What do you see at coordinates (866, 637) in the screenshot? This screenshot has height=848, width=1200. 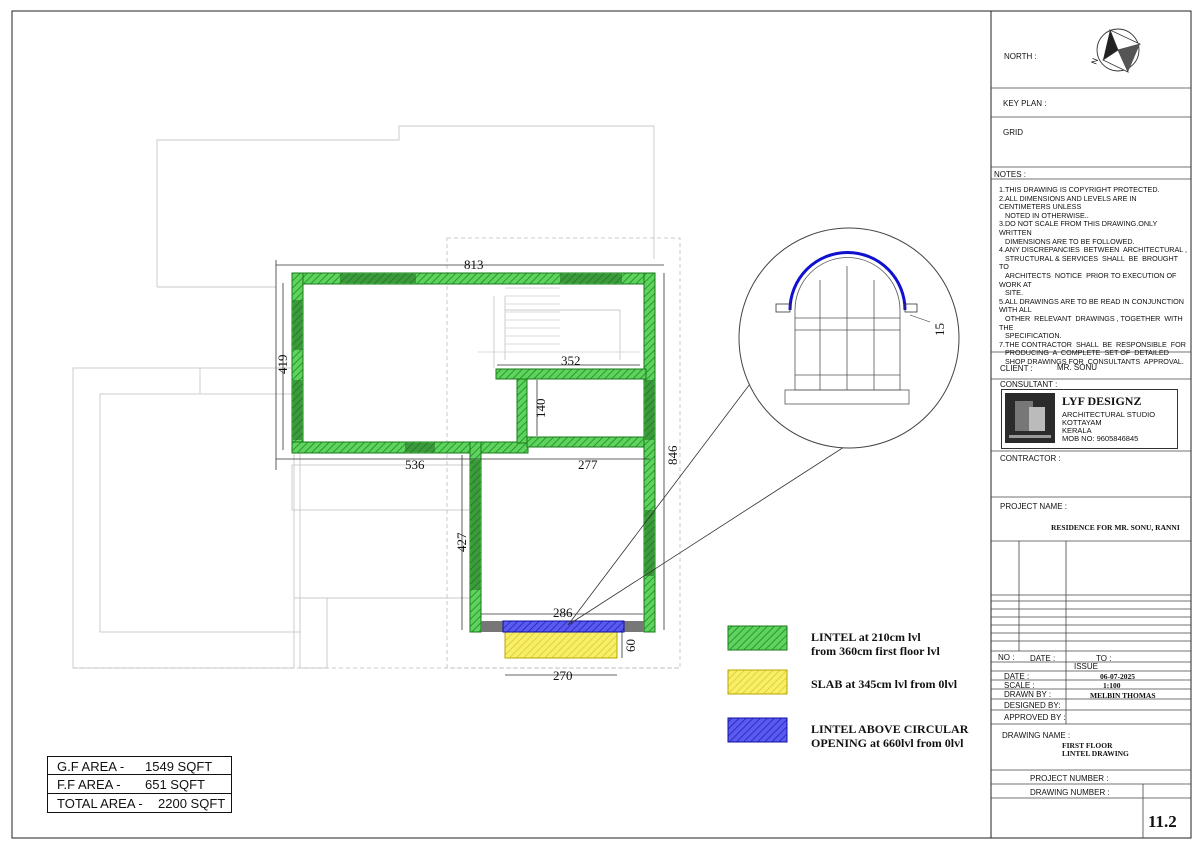 I see `legend-line: LINTEL at 210cm lvl` at bounding box center [866, 637].